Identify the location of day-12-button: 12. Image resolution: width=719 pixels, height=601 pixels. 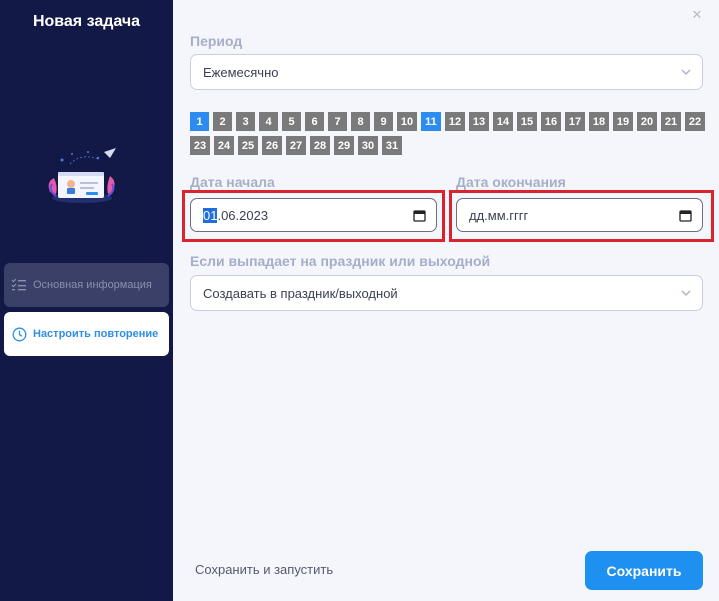
(455, 121).